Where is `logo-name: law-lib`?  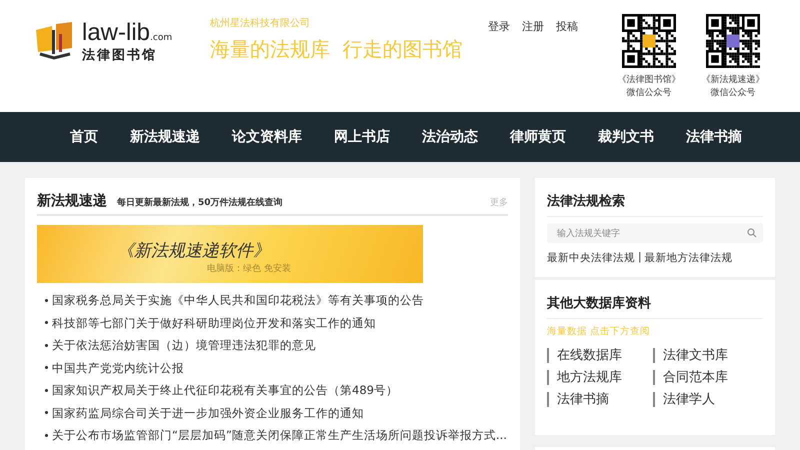
logo-name: law-lib is located at coordinates (116, 32).